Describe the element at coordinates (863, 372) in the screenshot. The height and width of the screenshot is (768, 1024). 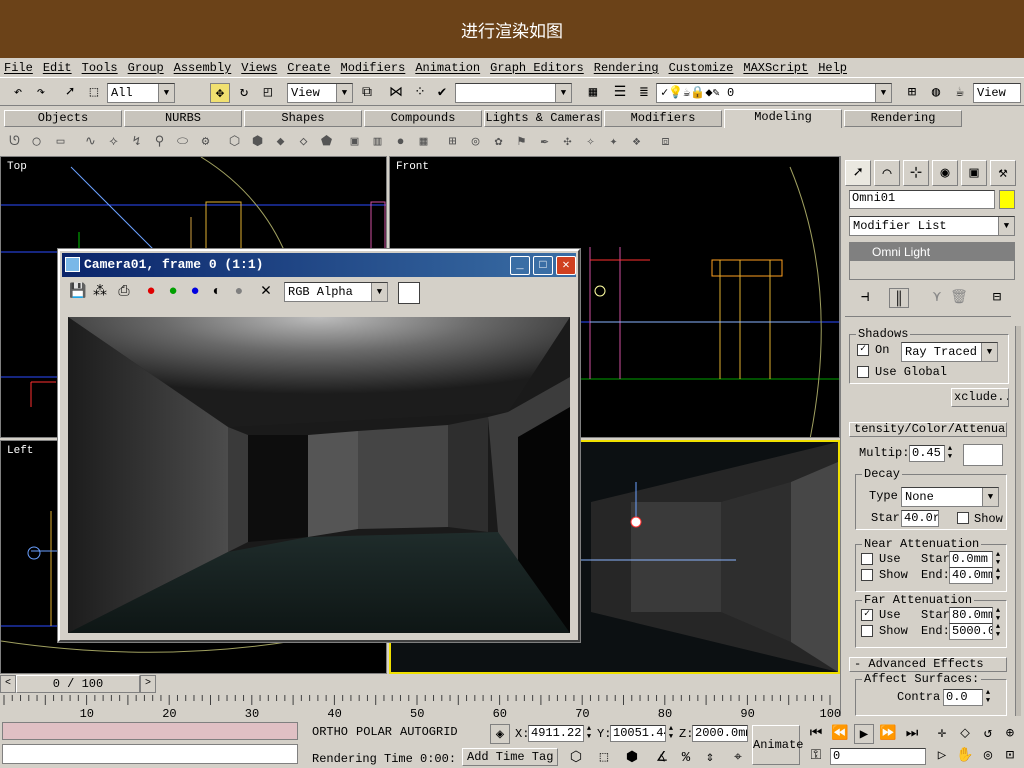
I see `use-global-checkbox` at that location.